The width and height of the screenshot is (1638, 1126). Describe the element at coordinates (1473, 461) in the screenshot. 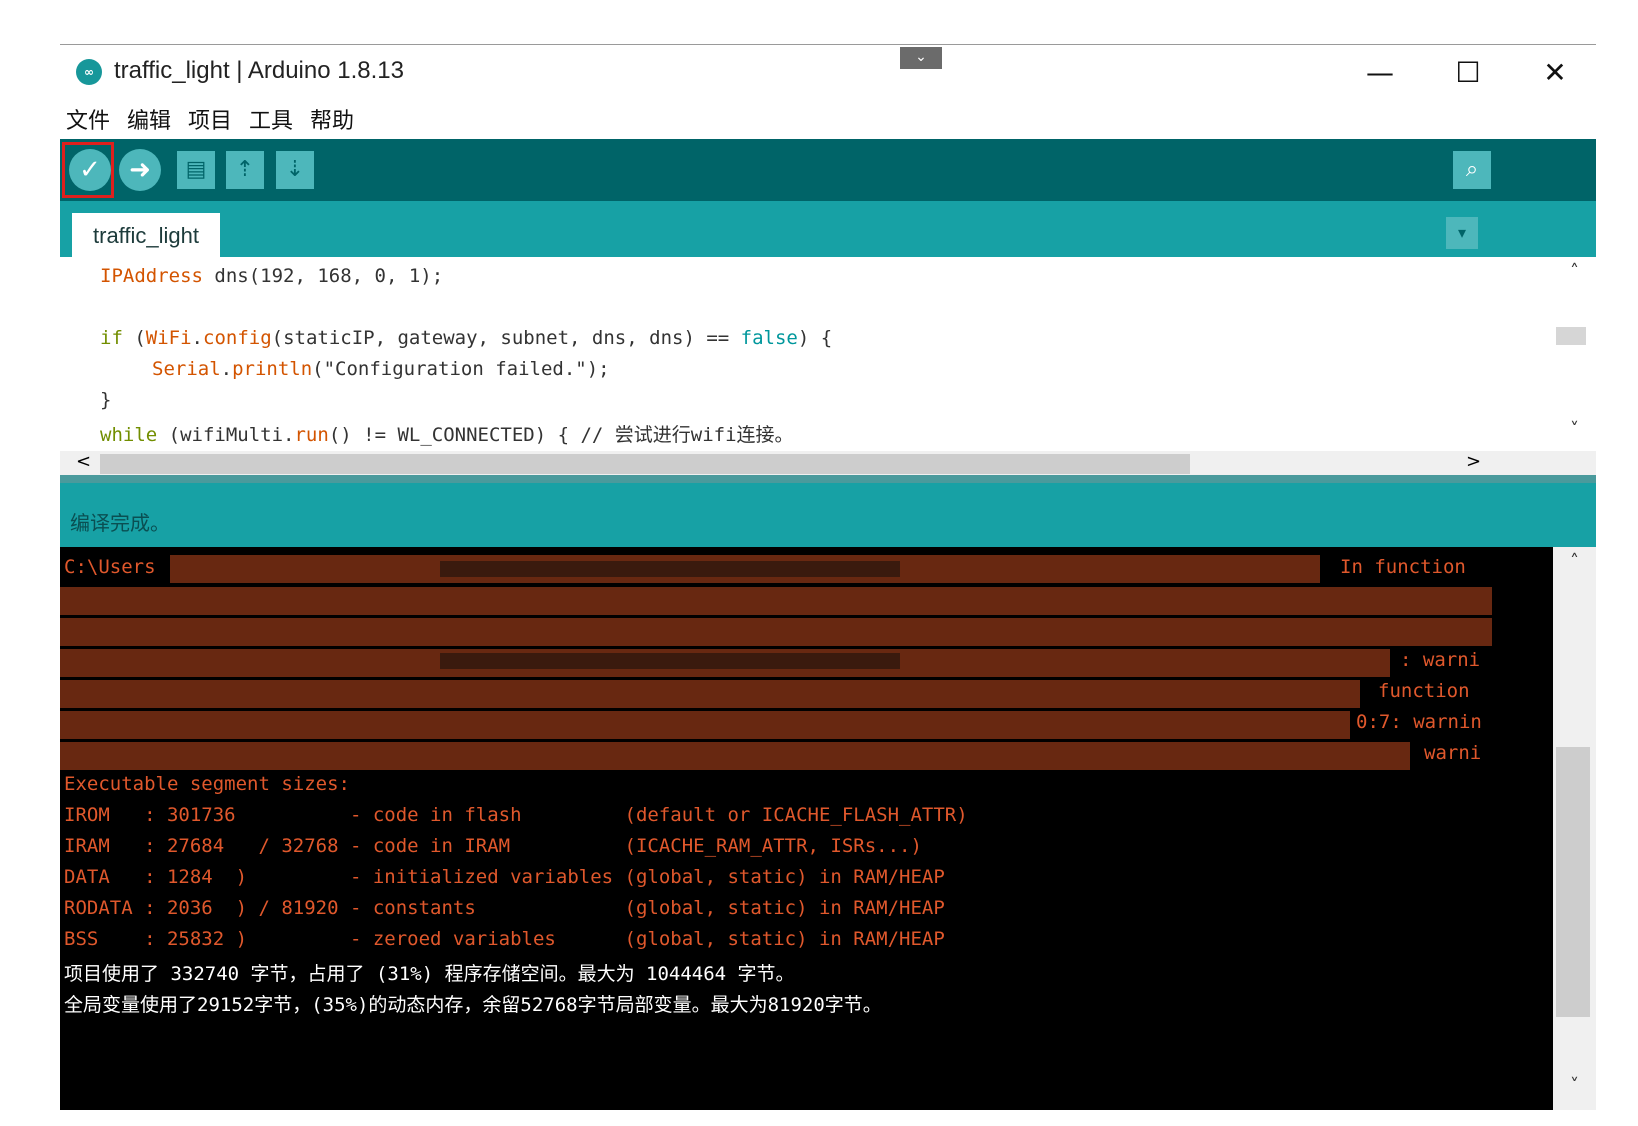

I see `scroll-right-icon: >` at that location.